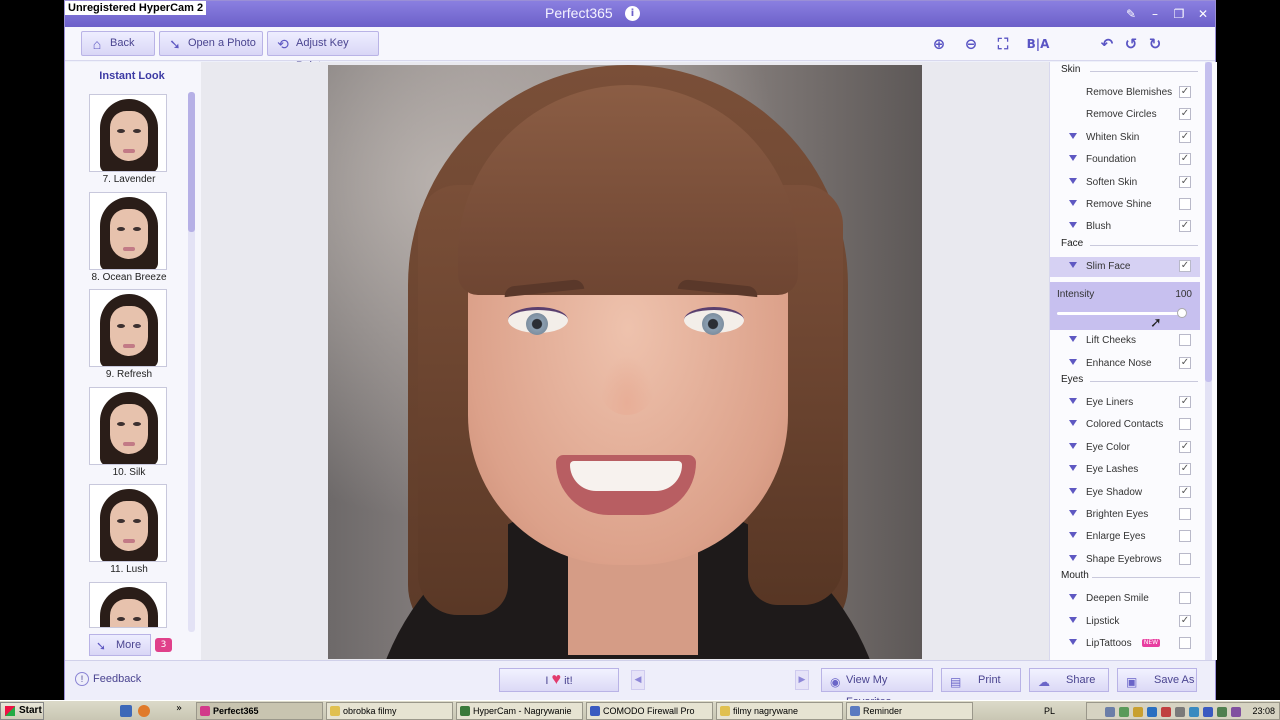 The width and height of the screenshot is (1280, 720). What do you see at coordinates (981, 680) in the screenshot?
I see `print-button: ▤ Print` at bounding box center [981, 680].